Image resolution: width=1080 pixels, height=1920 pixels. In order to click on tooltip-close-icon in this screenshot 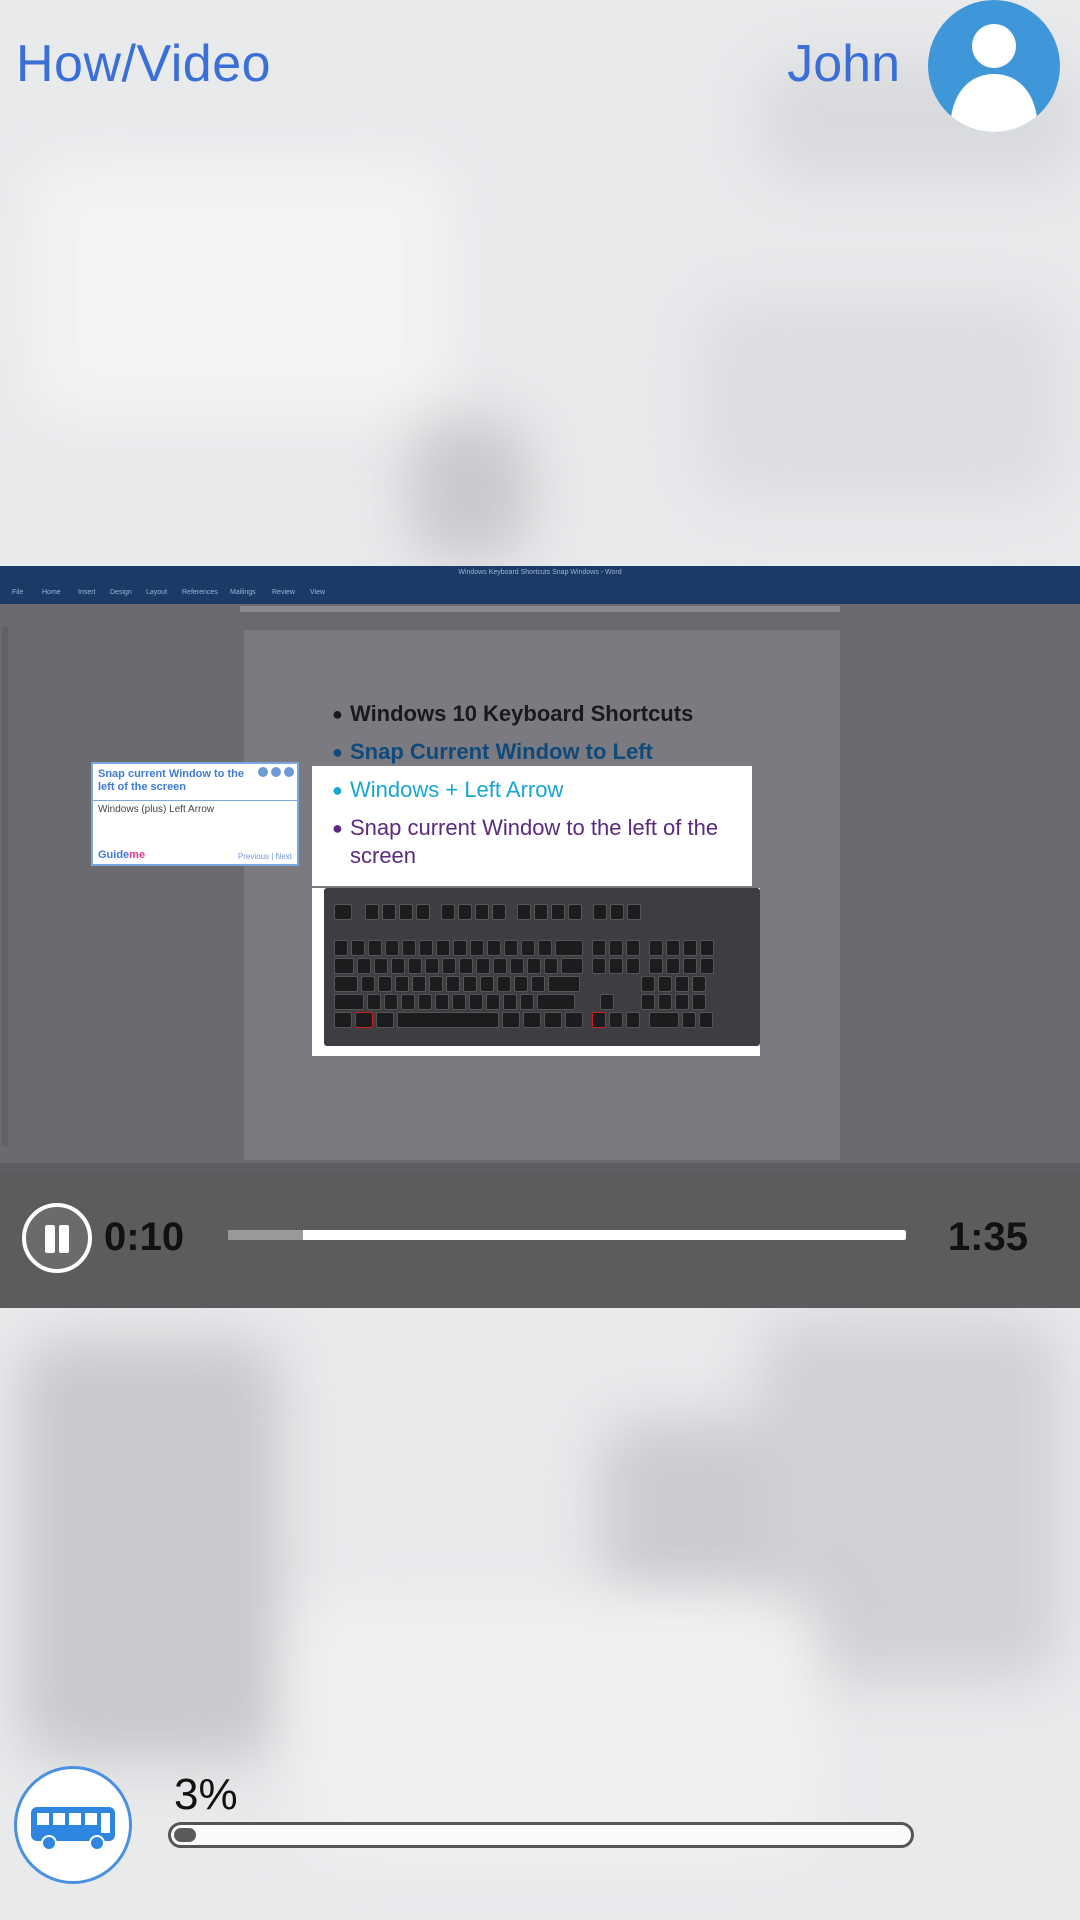, I will do `click(289, 772)`.